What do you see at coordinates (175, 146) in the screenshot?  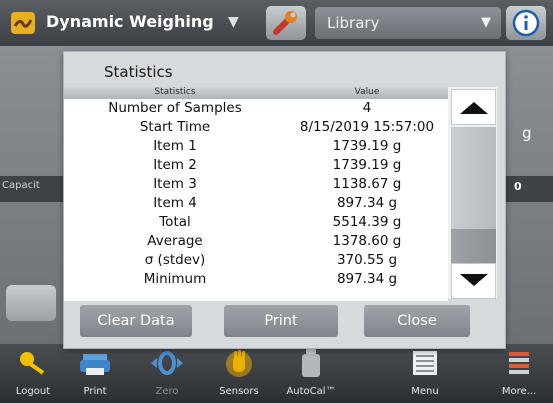 I see `row-label: Item 1` at bounding box center [175, 146].